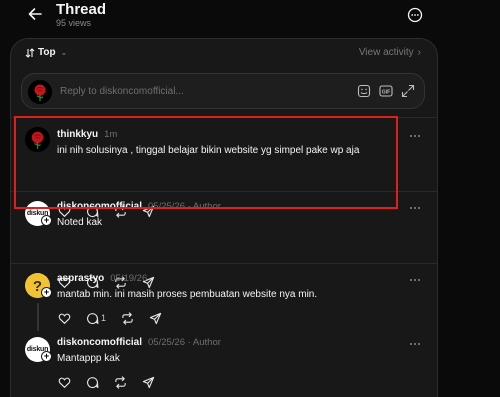 This screenshot has height=397, width=500. I want to click on timestamp: 05/25/26 · Author, so click(184, 342).